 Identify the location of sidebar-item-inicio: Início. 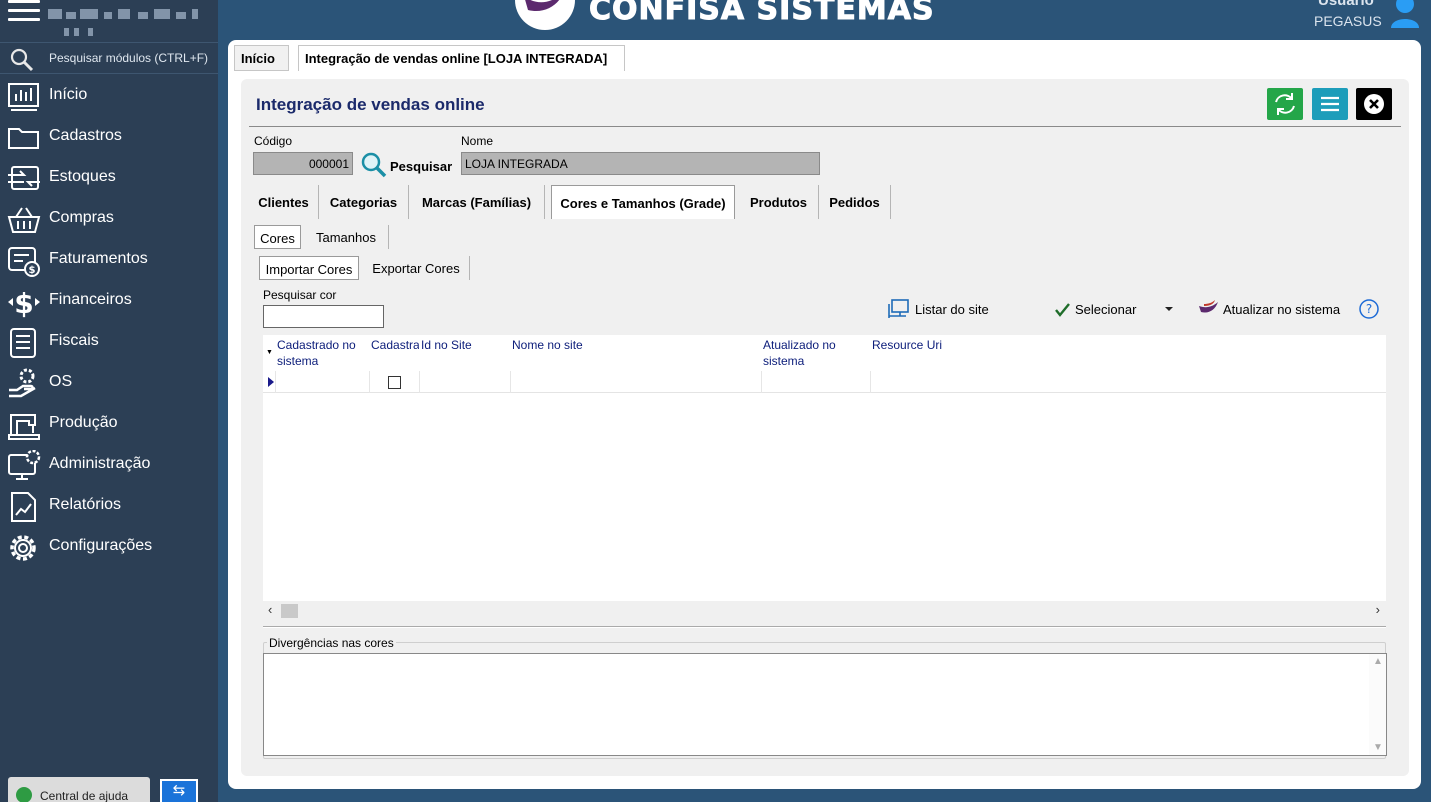
(109, 97).